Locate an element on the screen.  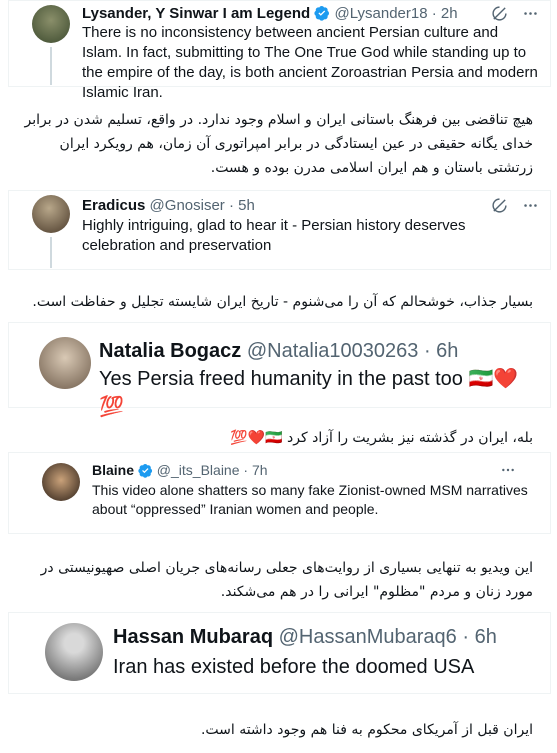
author-handle: @Lysander18 is located at coordinates (381, 13).